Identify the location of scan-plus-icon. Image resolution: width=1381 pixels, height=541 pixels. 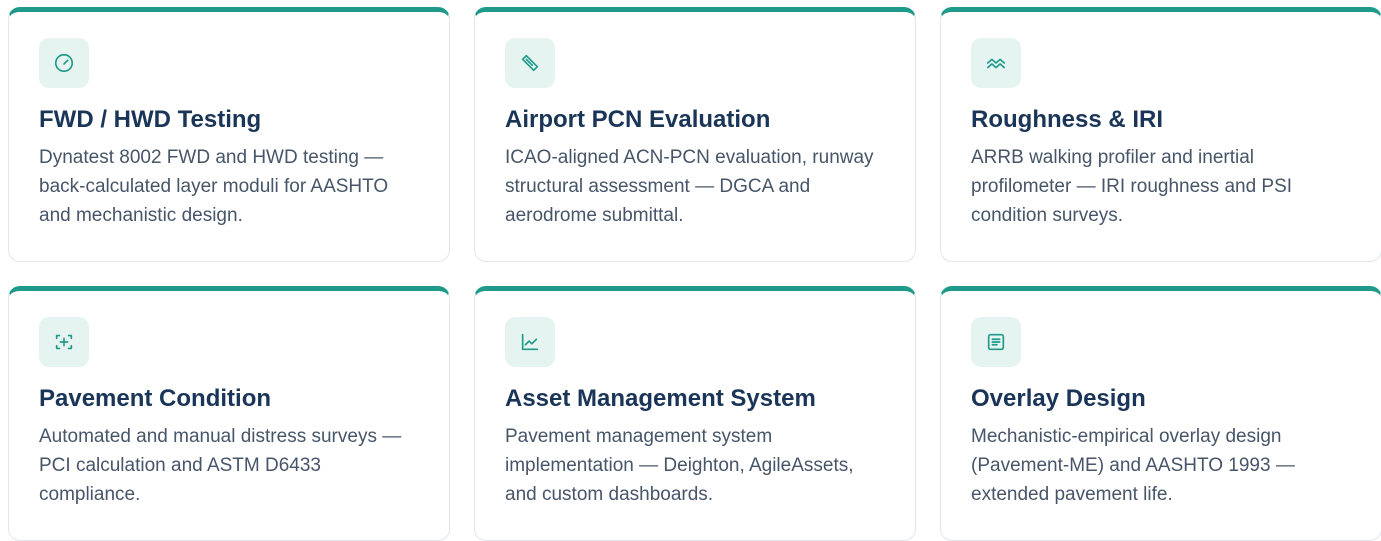
(64, 342).